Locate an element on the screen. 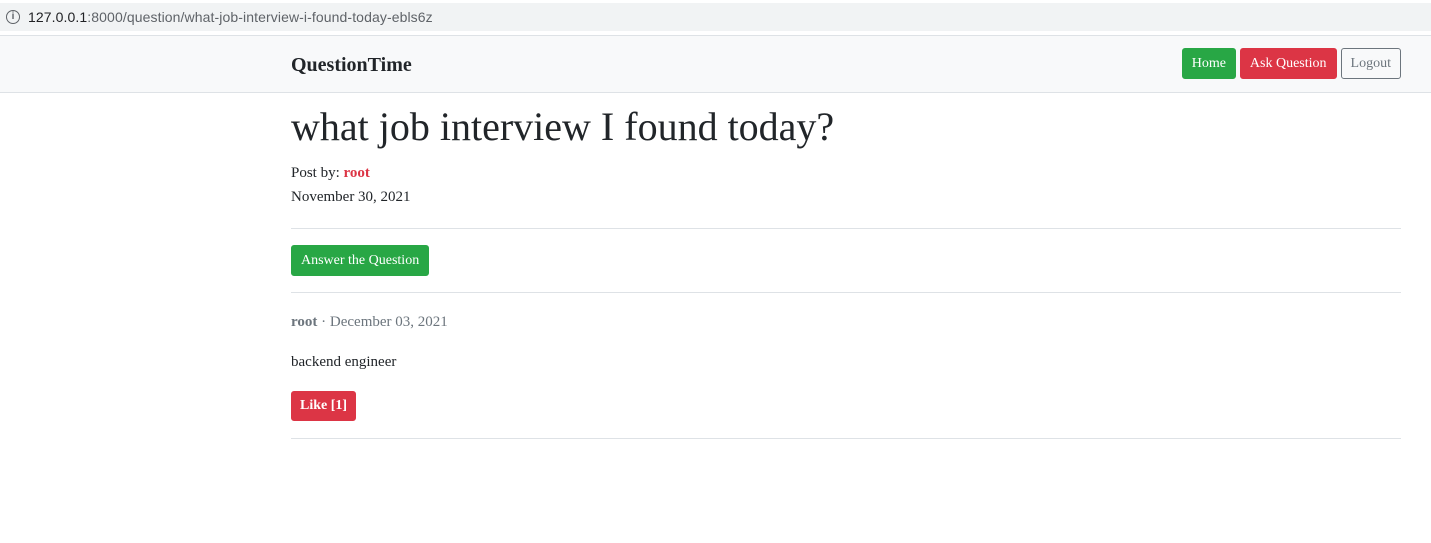  logout-button: Logout is located at coordinates (1370, 63).